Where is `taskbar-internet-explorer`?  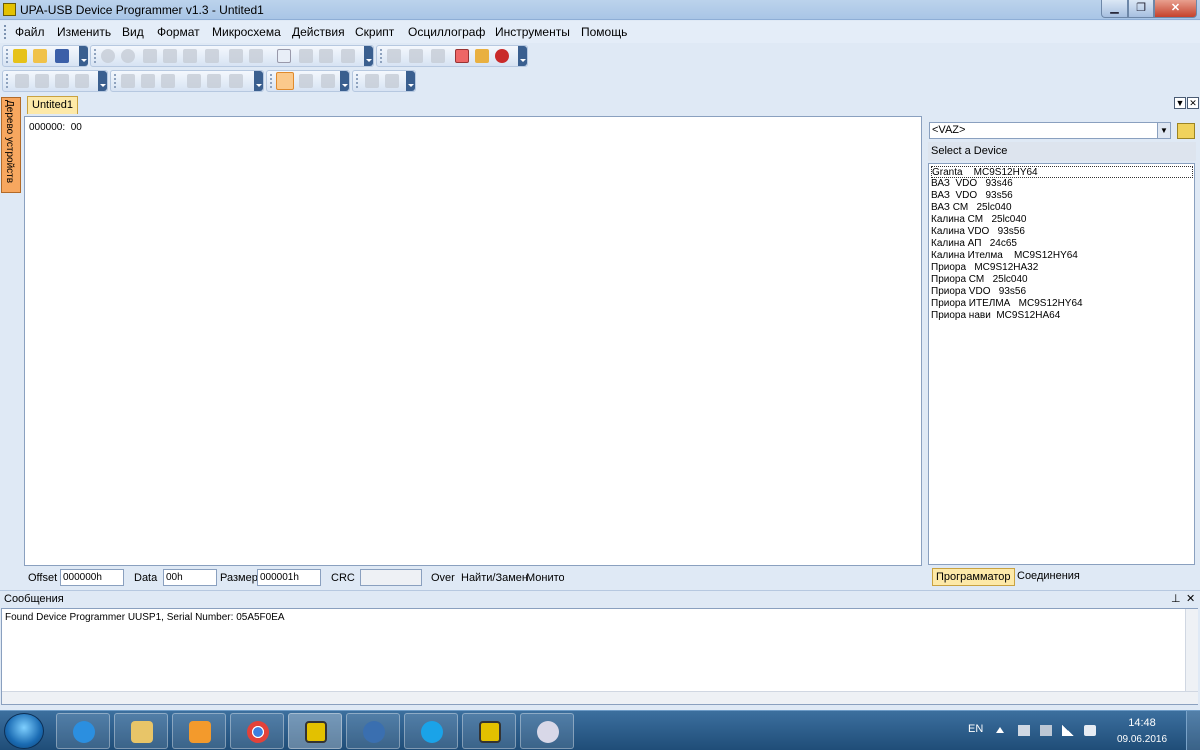
taskbar-internet-explorer is located at coordinates (83, 731).